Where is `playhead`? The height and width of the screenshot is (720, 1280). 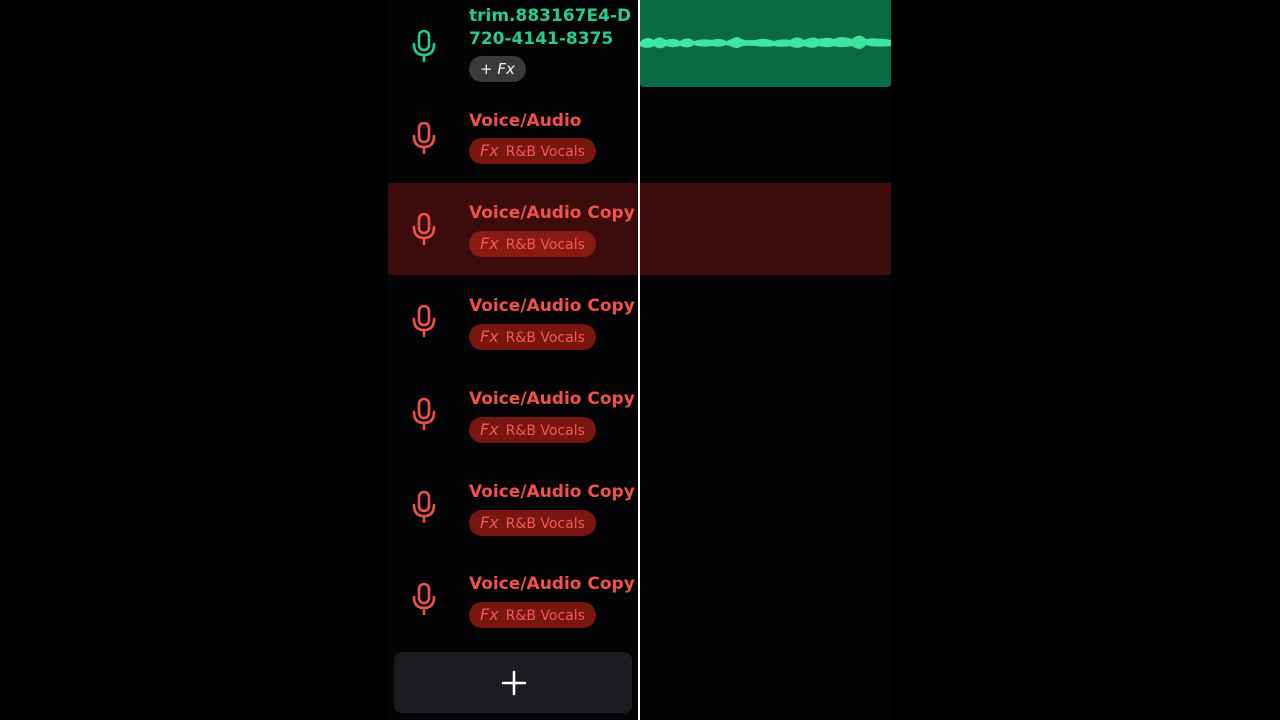
playhead is located at coordinates (639, 360).